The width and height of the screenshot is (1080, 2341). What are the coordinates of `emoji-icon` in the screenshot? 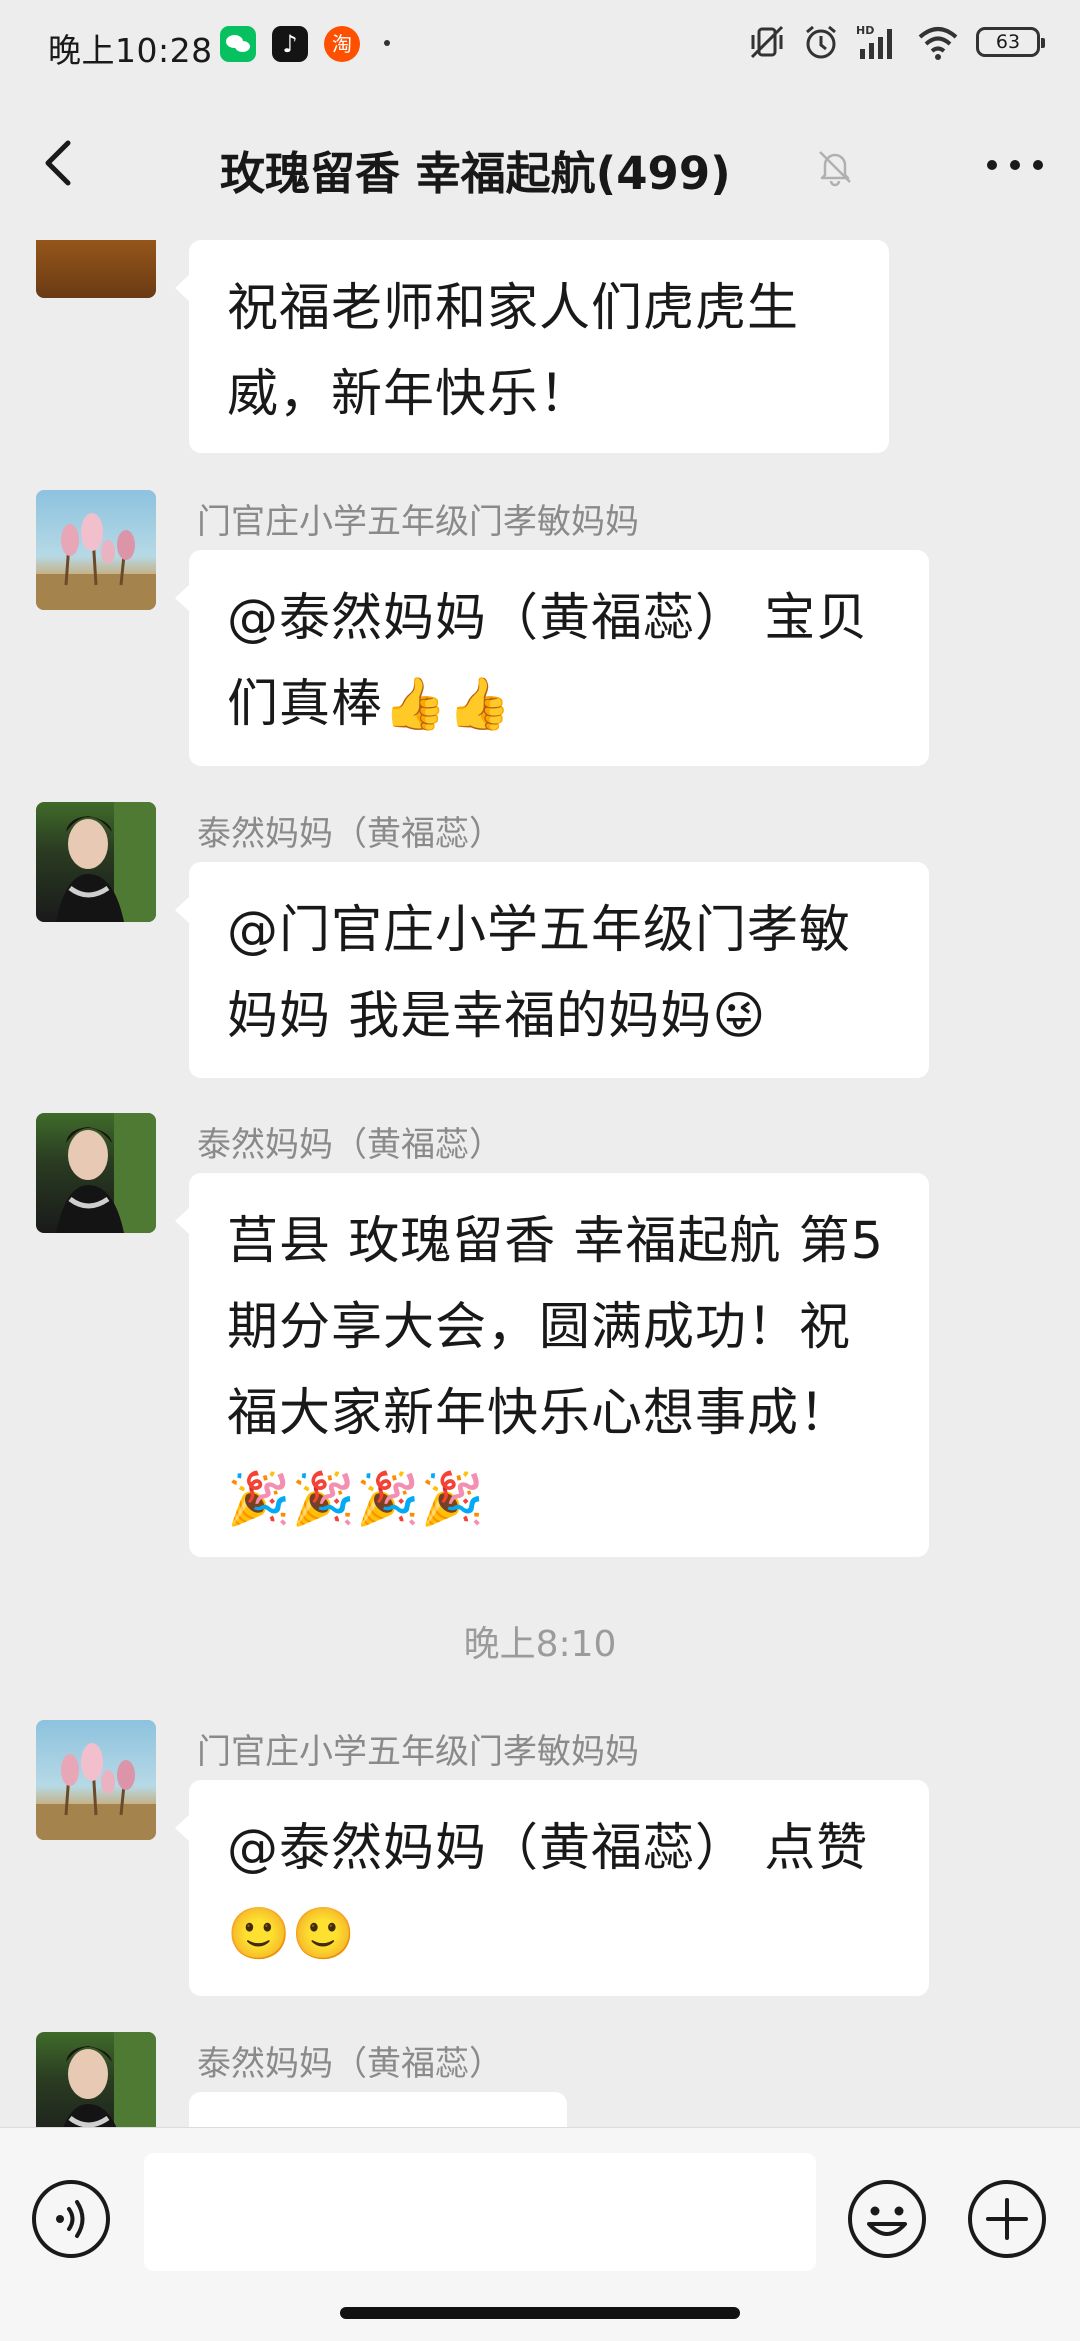 It's located at (887, 2219).